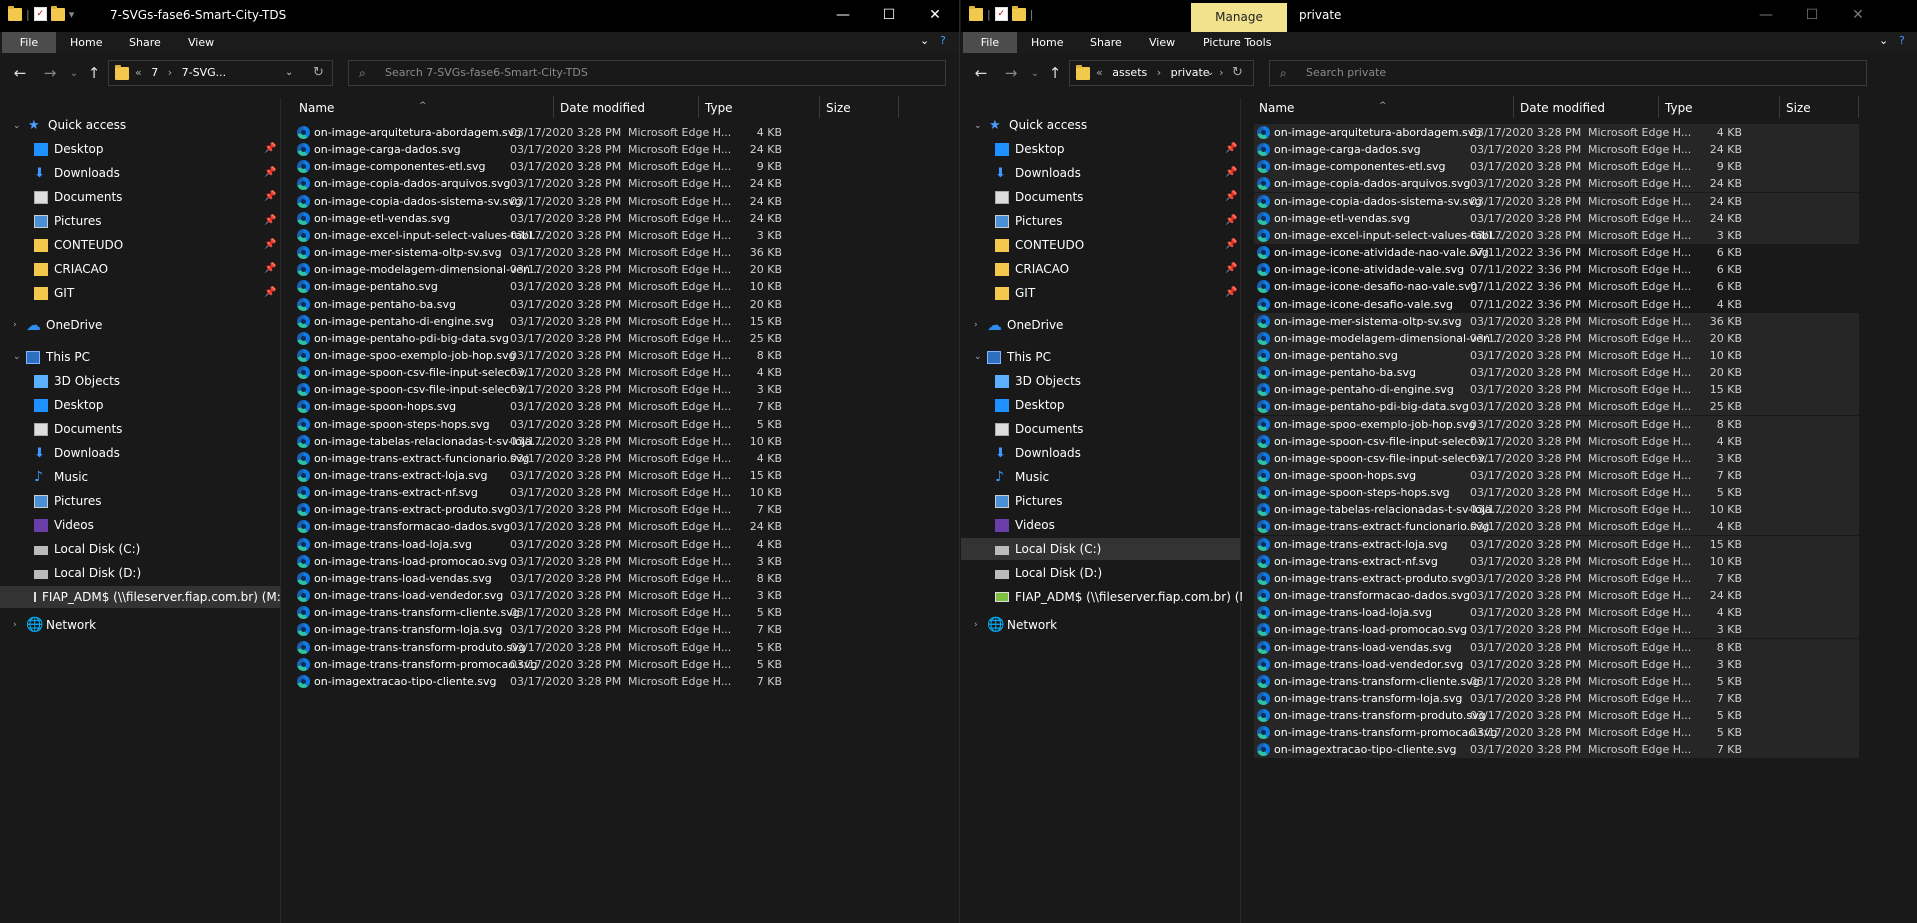 The width and height of the screenshot is (1917, 923). Describe the element at coordinates (17, 126) in the screenshot. I see `chevron-down-icon: ⌄` at that location.